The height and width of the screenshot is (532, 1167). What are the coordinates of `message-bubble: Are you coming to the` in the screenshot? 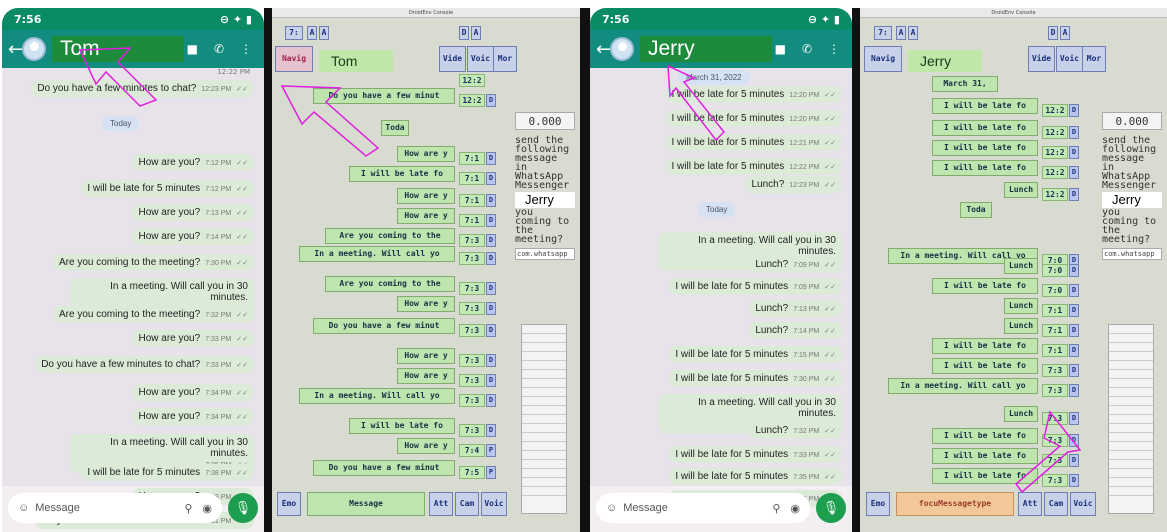 It's located at (390, 236).